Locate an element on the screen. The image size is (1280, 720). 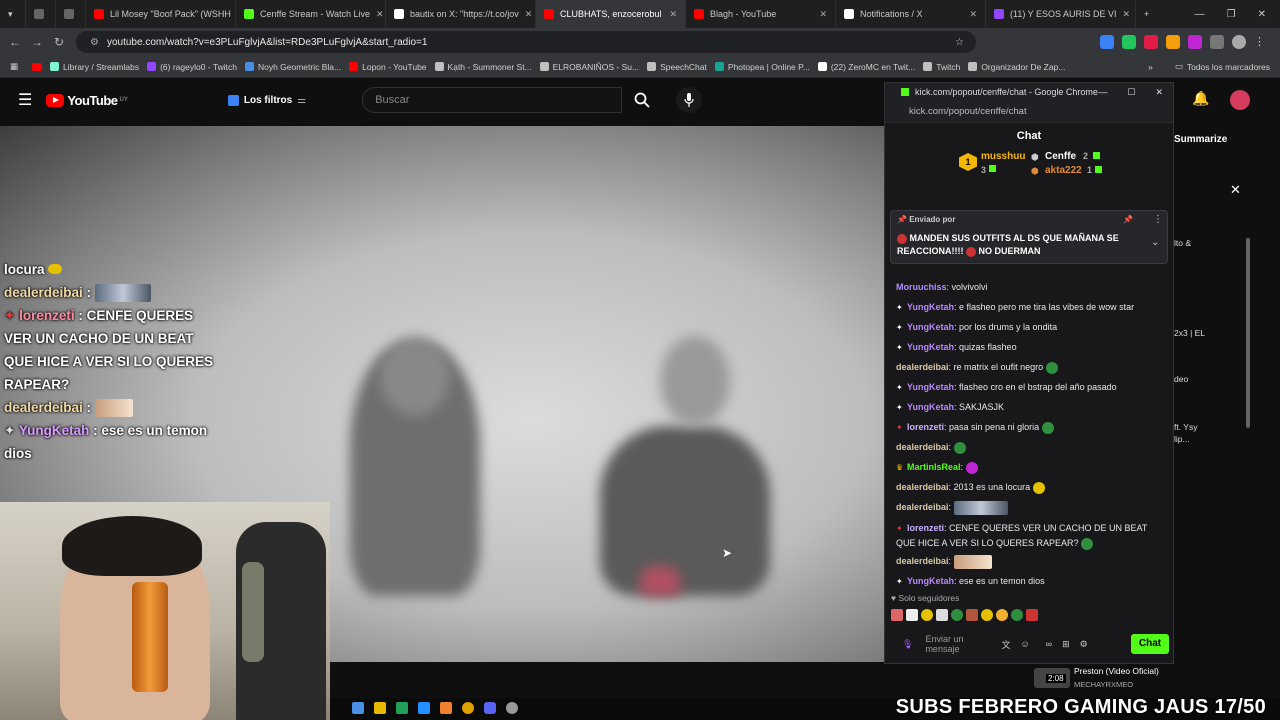
more-bookmarks-chevron-icon: » is located at coordinates (1150, 67).